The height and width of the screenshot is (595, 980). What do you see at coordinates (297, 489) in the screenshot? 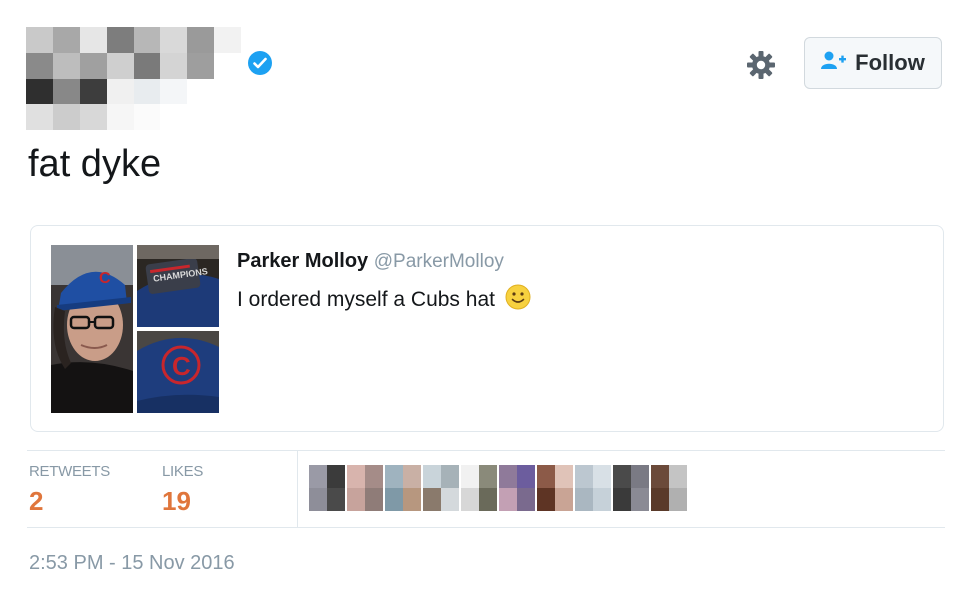
I see `stats-divider` at bounding box center [297, 489].